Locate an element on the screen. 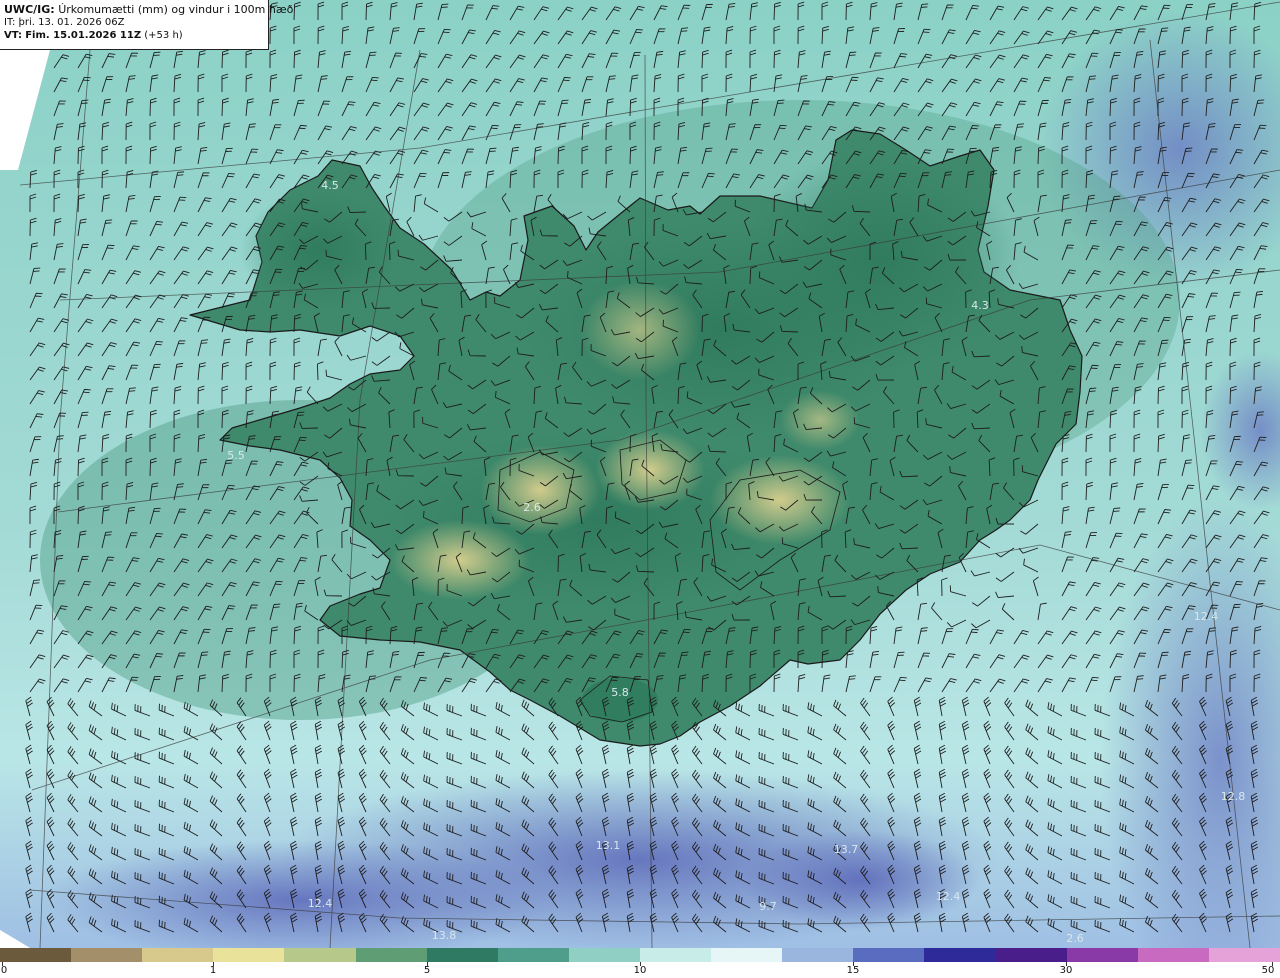 The width and height of the screenshot is (1280, 978). map-value-label: 4.3 is located at coordinates (980, 305).